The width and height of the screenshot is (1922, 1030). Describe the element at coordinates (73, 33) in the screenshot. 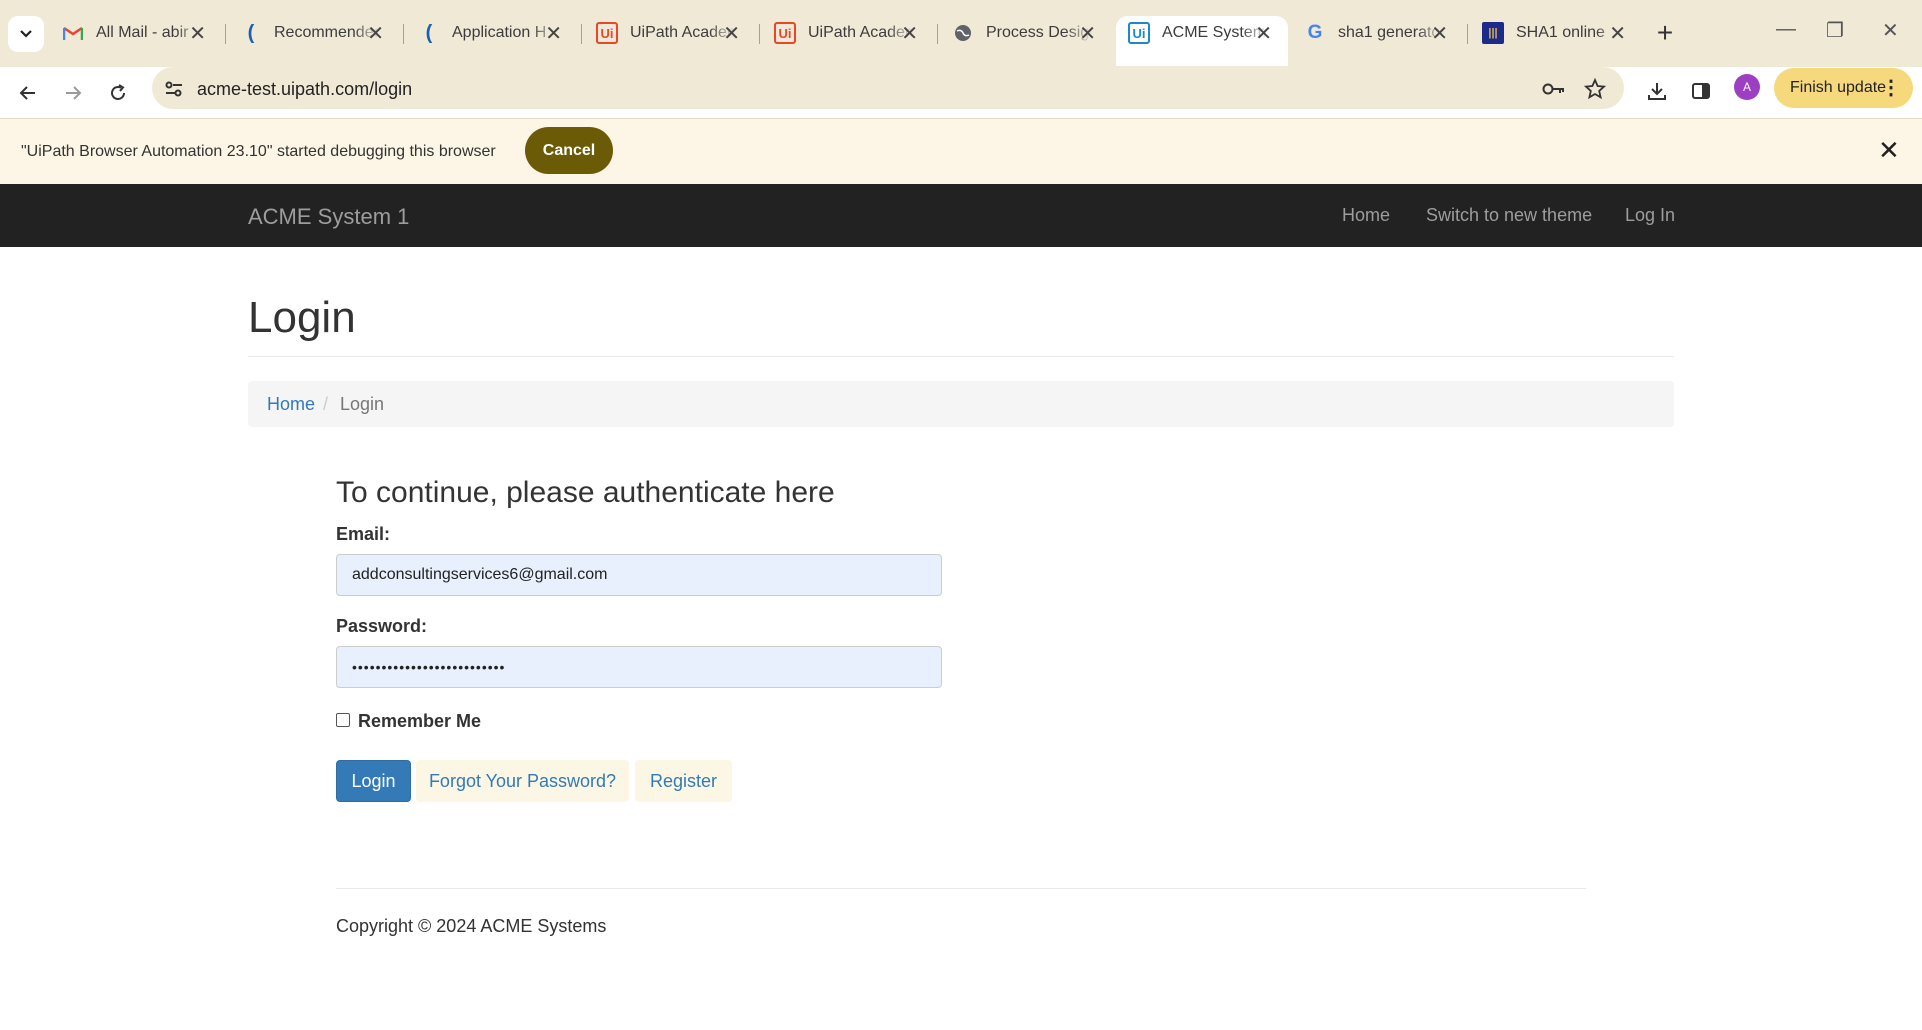

I see `gmail-icon` at that location.